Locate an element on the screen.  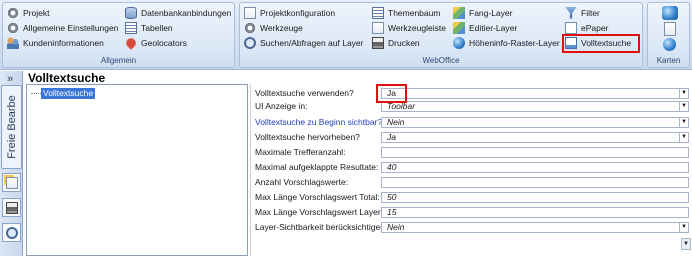
ribbon-tabellen-label: Tabellen is located at coordinates (157, 27).